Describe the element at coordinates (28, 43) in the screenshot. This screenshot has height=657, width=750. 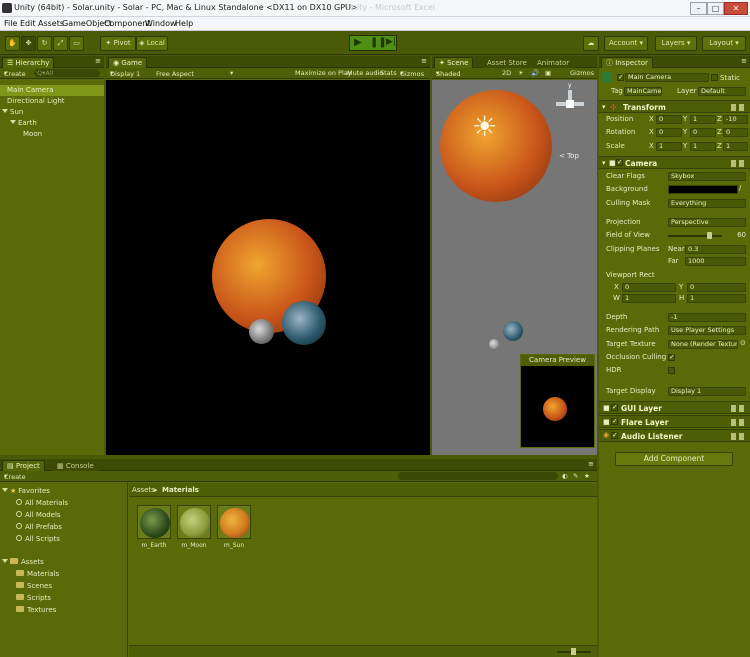
I see `move-tool-icon: ✥` at that location.